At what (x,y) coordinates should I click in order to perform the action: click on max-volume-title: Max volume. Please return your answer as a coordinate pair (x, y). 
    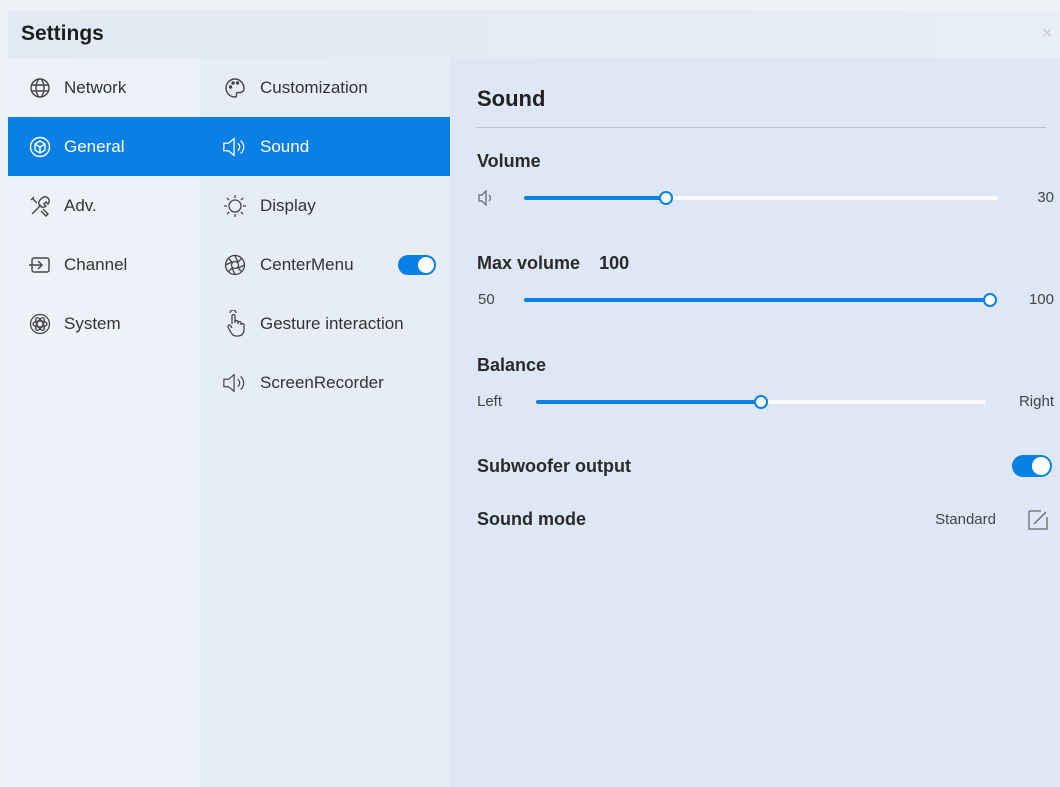
    Looking at the image, I should click on (529, 263).